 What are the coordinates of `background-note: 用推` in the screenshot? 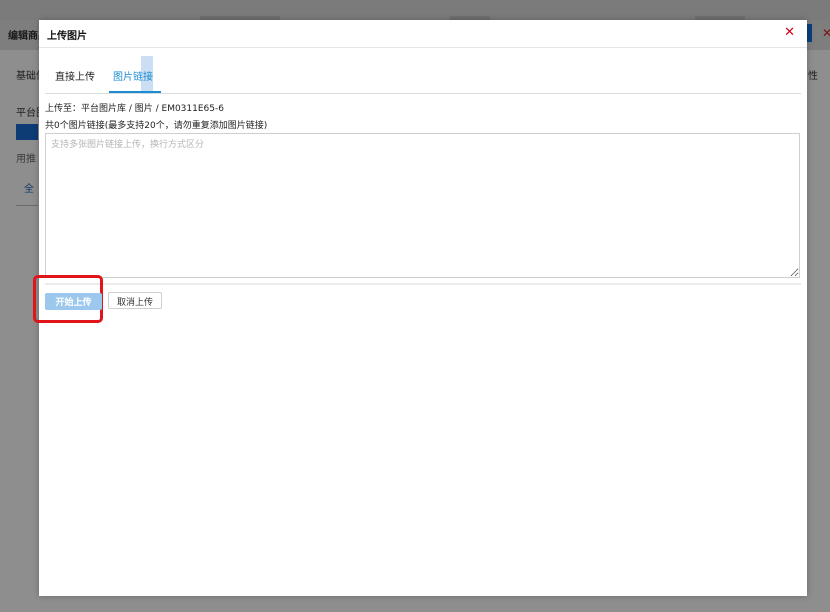 It's located at (26, 159).